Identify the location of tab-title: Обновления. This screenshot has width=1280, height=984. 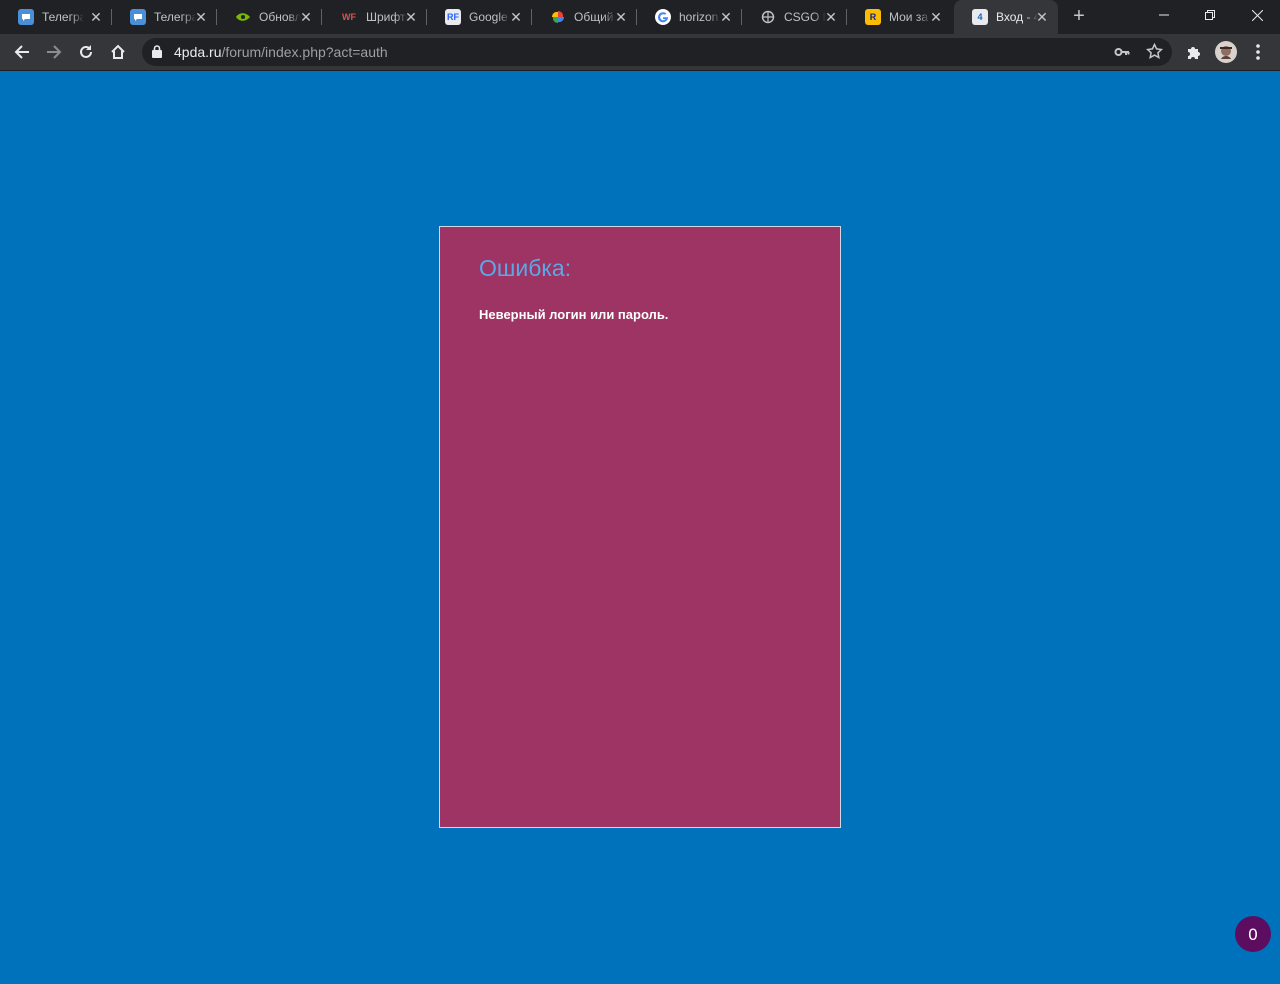
(280, 17).